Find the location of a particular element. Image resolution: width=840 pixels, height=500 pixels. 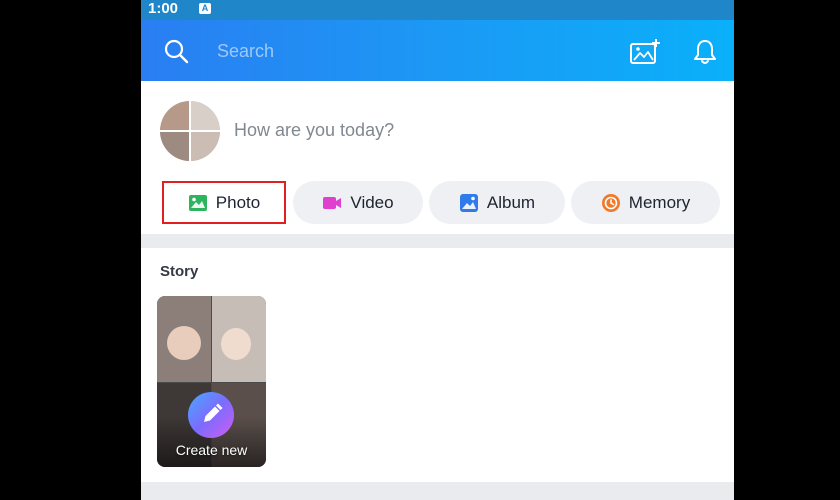

album-icon is located at coordinates (468, 202).